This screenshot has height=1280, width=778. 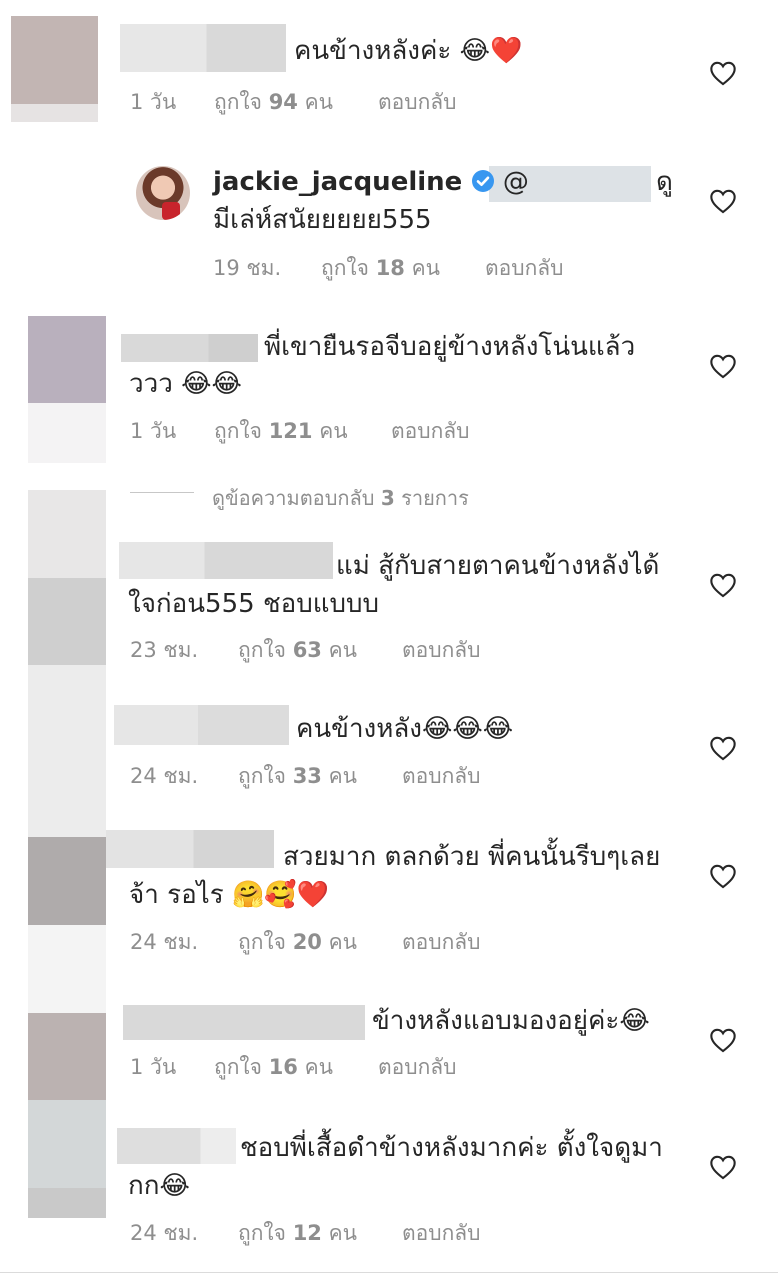 What do you see at coordinates (483, 179) in the screenshot?
I see `verified-badge-icon` at bounding box center [483, 179].